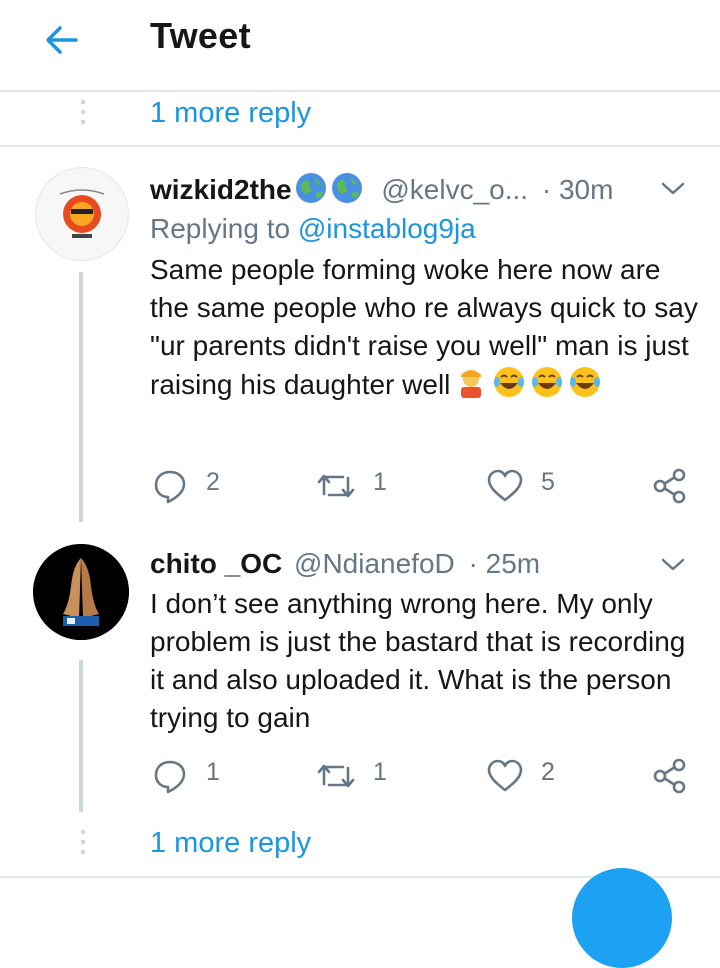 The height and width of the screenshot is (968, 720). Describe the element at coordinates (526, 776) in the screenshot. I see `like-button: 2` at that location.